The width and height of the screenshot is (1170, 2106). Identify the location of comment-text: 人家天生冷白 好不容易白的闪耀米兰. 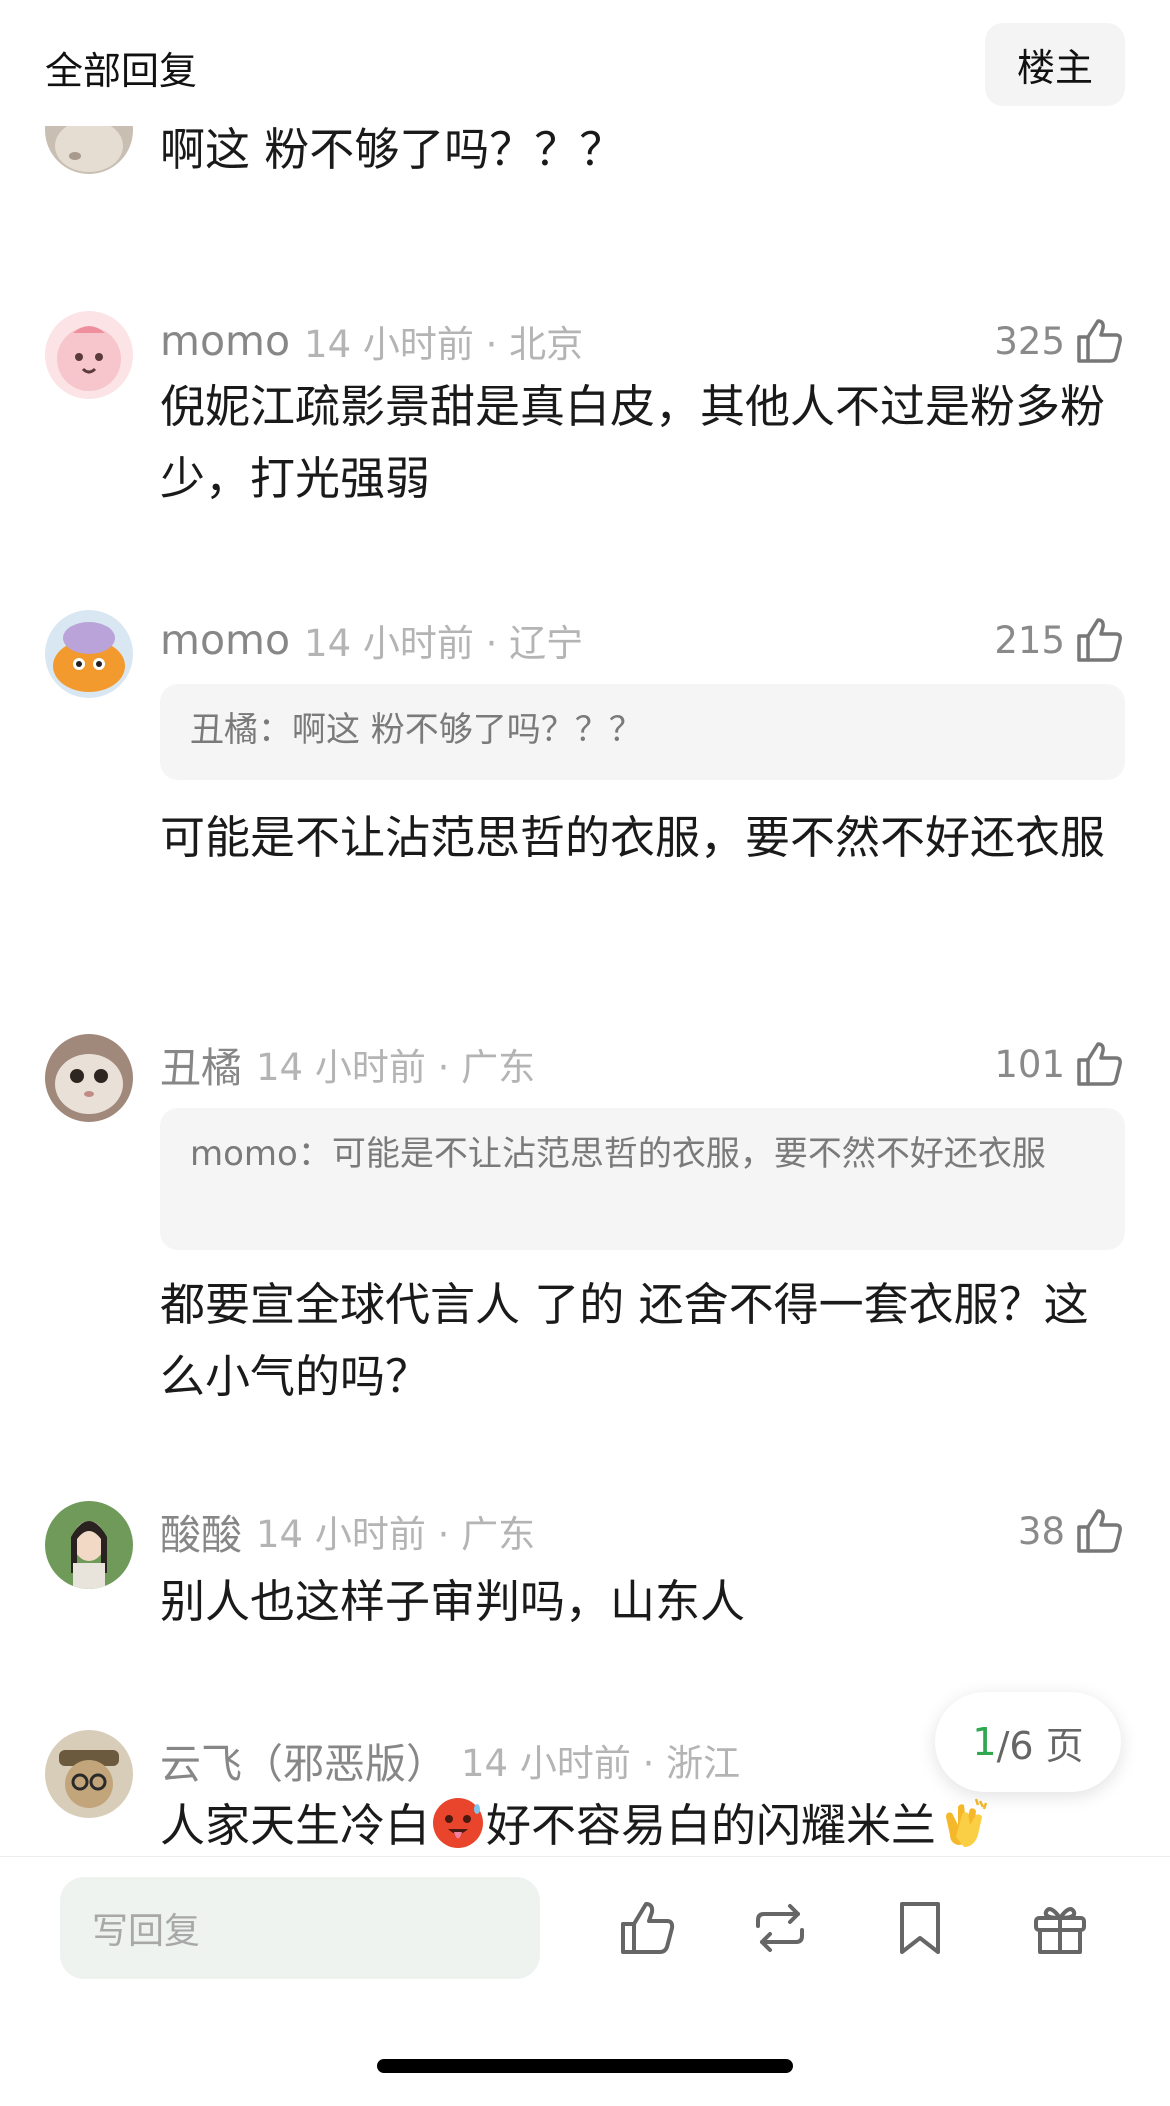
(635, 1823).